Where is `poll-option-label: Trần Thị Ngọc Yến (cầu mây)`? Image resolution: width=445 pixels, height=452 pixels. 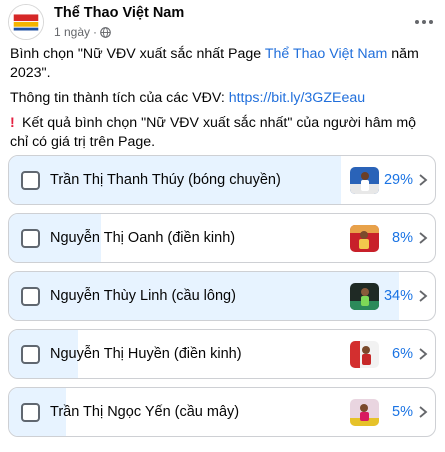 poll-option-label: Trần Thị Ngọc Yến (cầu mây) is located at coordinates (145, 412).